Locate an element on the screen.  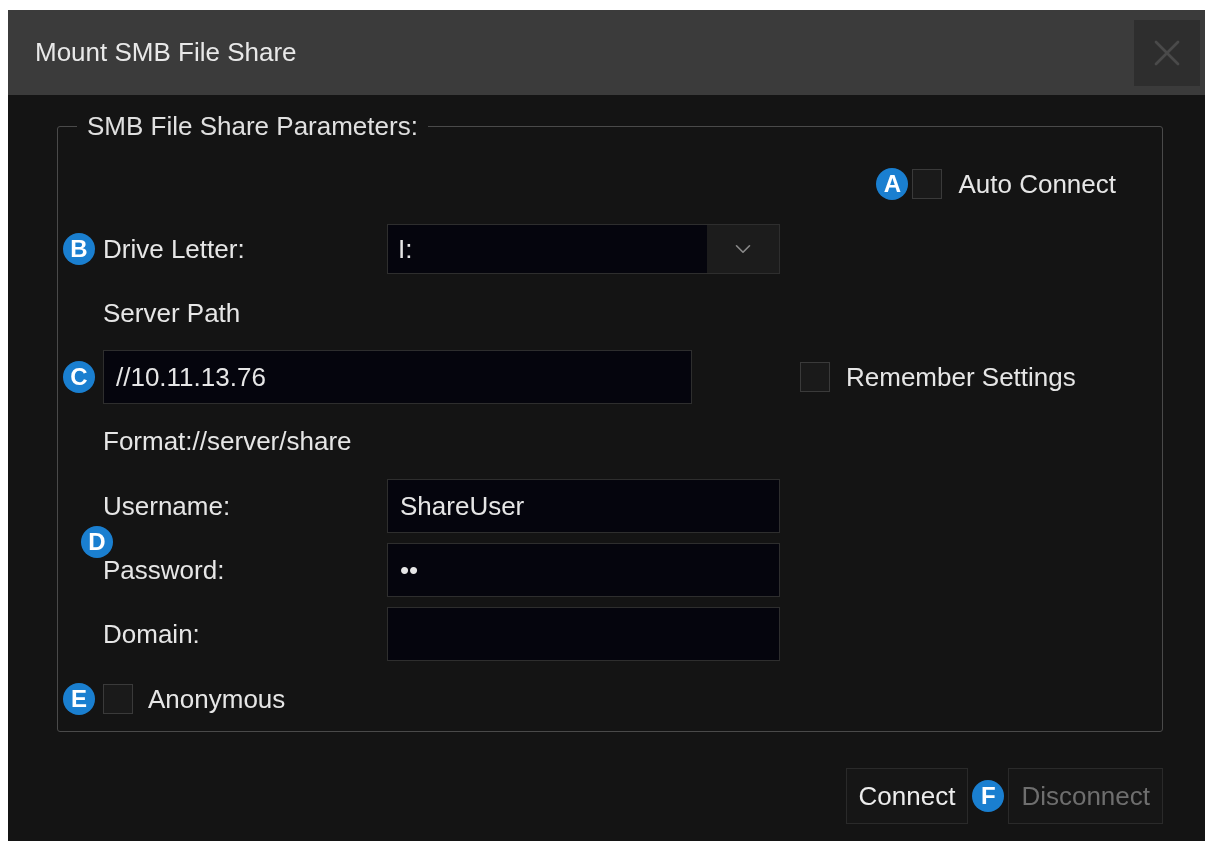
checkbox-label: Remember Settings is located at coordinates (961, 377).